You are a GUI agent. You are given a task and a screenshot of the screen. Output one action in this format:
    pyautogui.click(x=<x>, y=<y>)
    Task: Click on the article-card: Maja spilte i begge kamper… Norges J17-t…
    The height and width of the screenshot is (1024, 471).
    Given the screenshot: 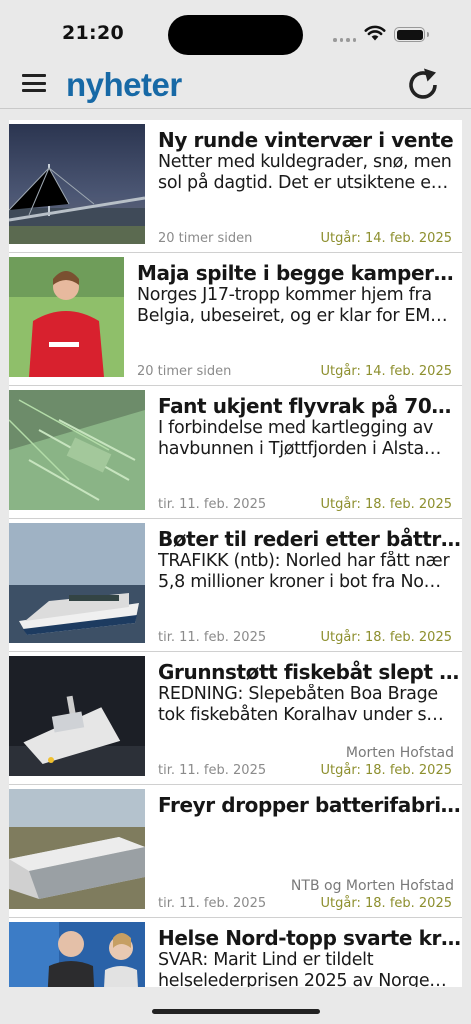 What is the action you would take?
    pyautogui.click(x=235, y=319)
    